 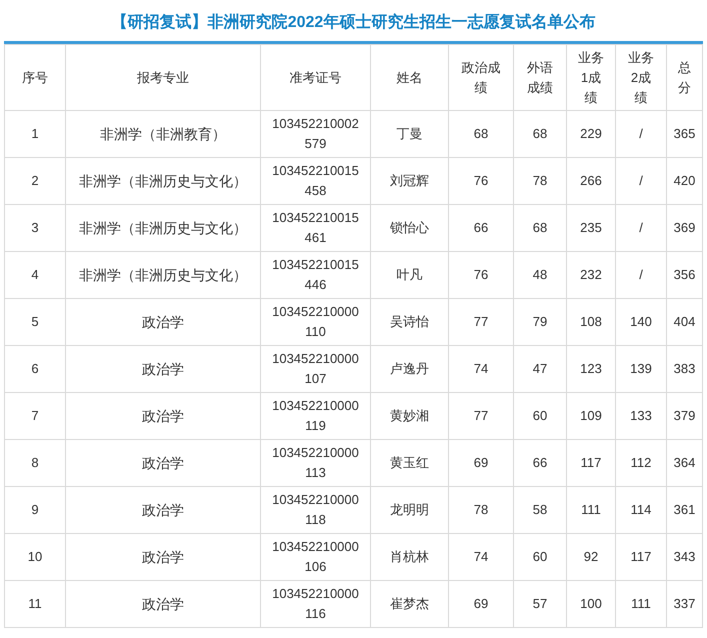 I want to click on table-cell: 3, so click(x=35, y=228).